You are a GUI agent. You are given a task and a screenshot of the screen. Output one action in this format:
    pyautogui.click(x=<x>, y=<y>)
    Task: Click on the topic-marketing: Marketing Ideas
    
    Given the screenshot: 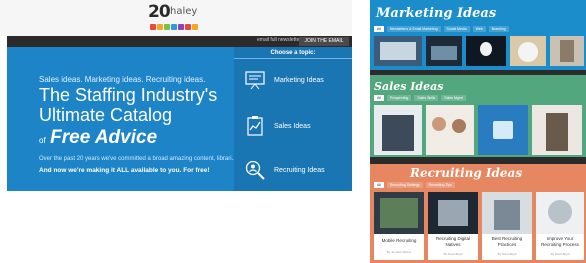 What is the action you would take?
    pyautogui.click(x=293, y=85)
    